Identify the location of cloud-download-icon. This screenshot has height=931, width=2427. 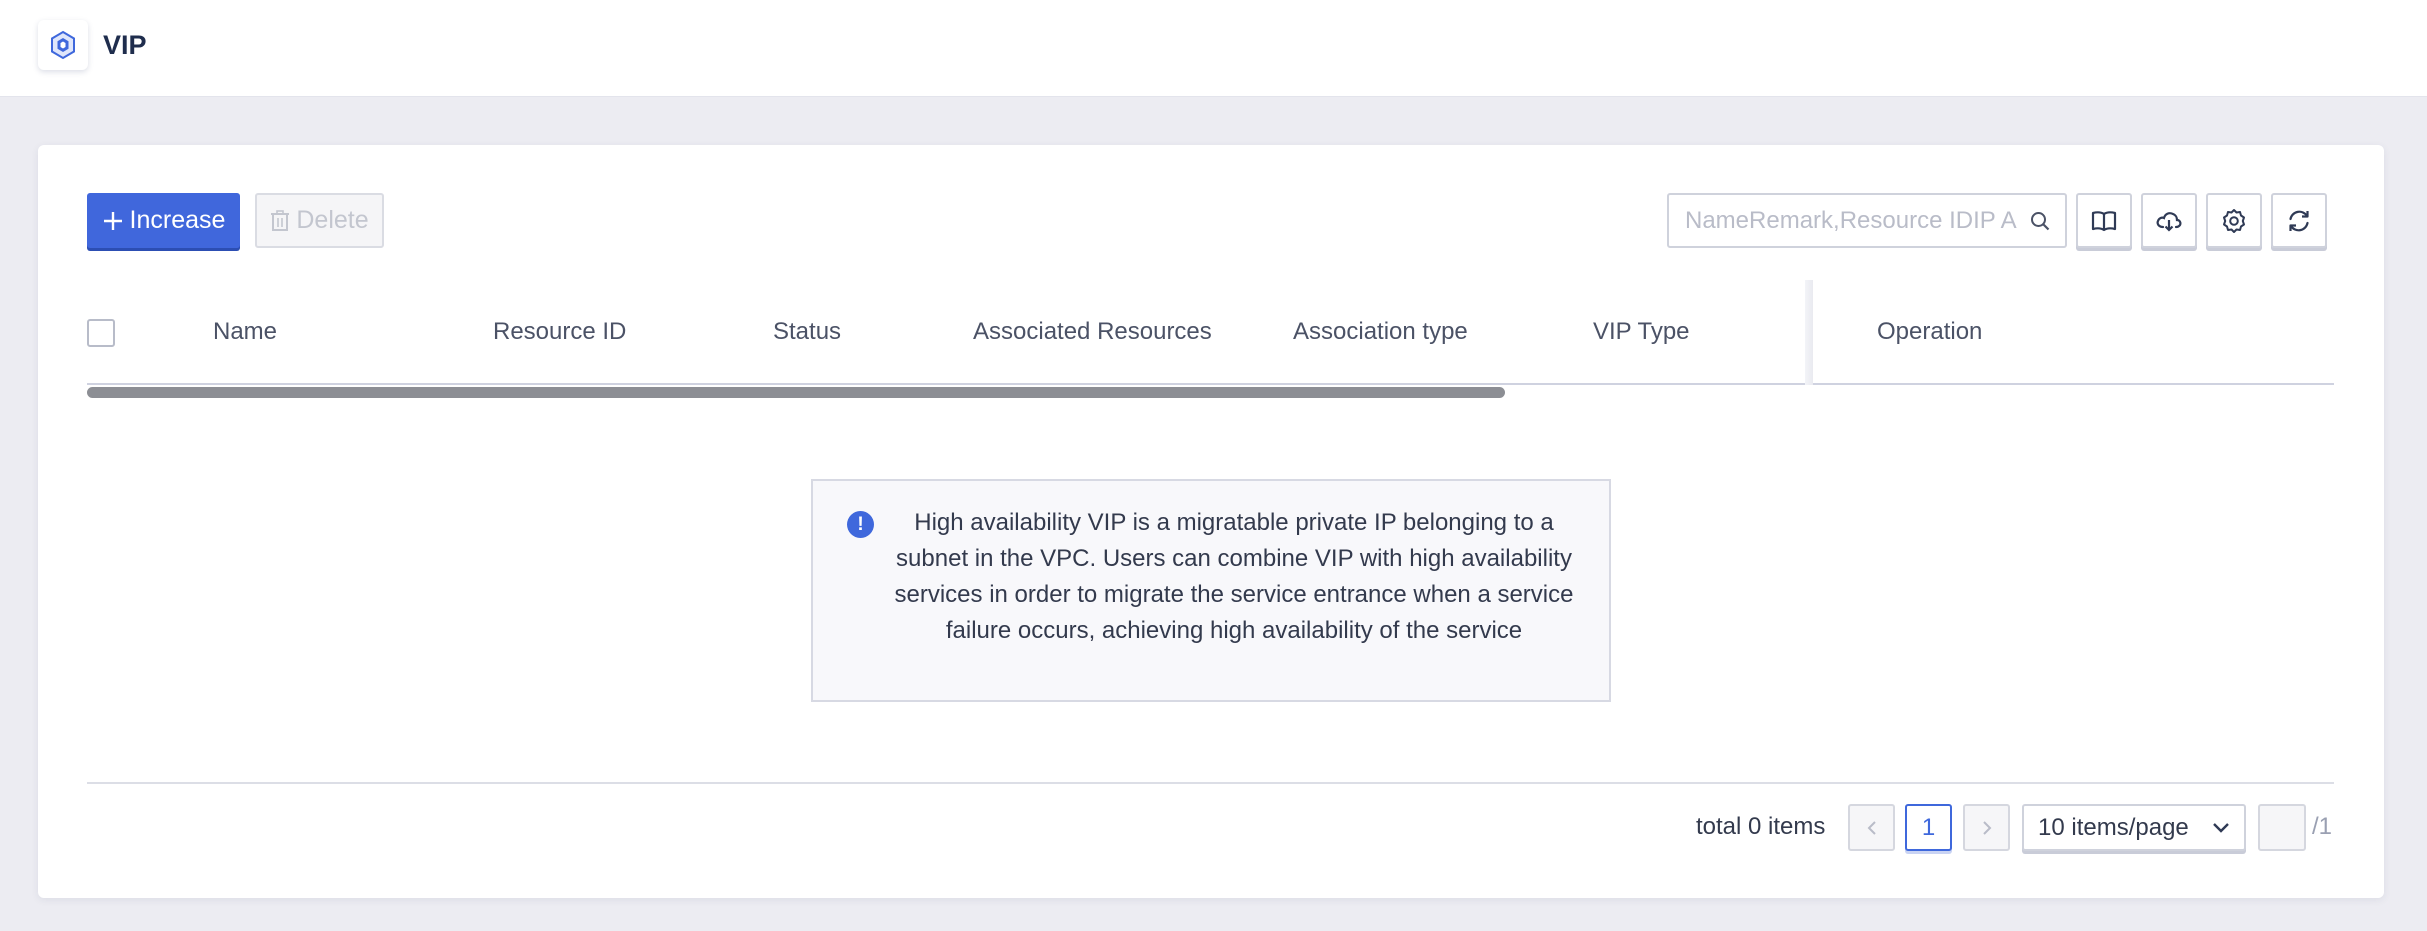
(2169, 221).